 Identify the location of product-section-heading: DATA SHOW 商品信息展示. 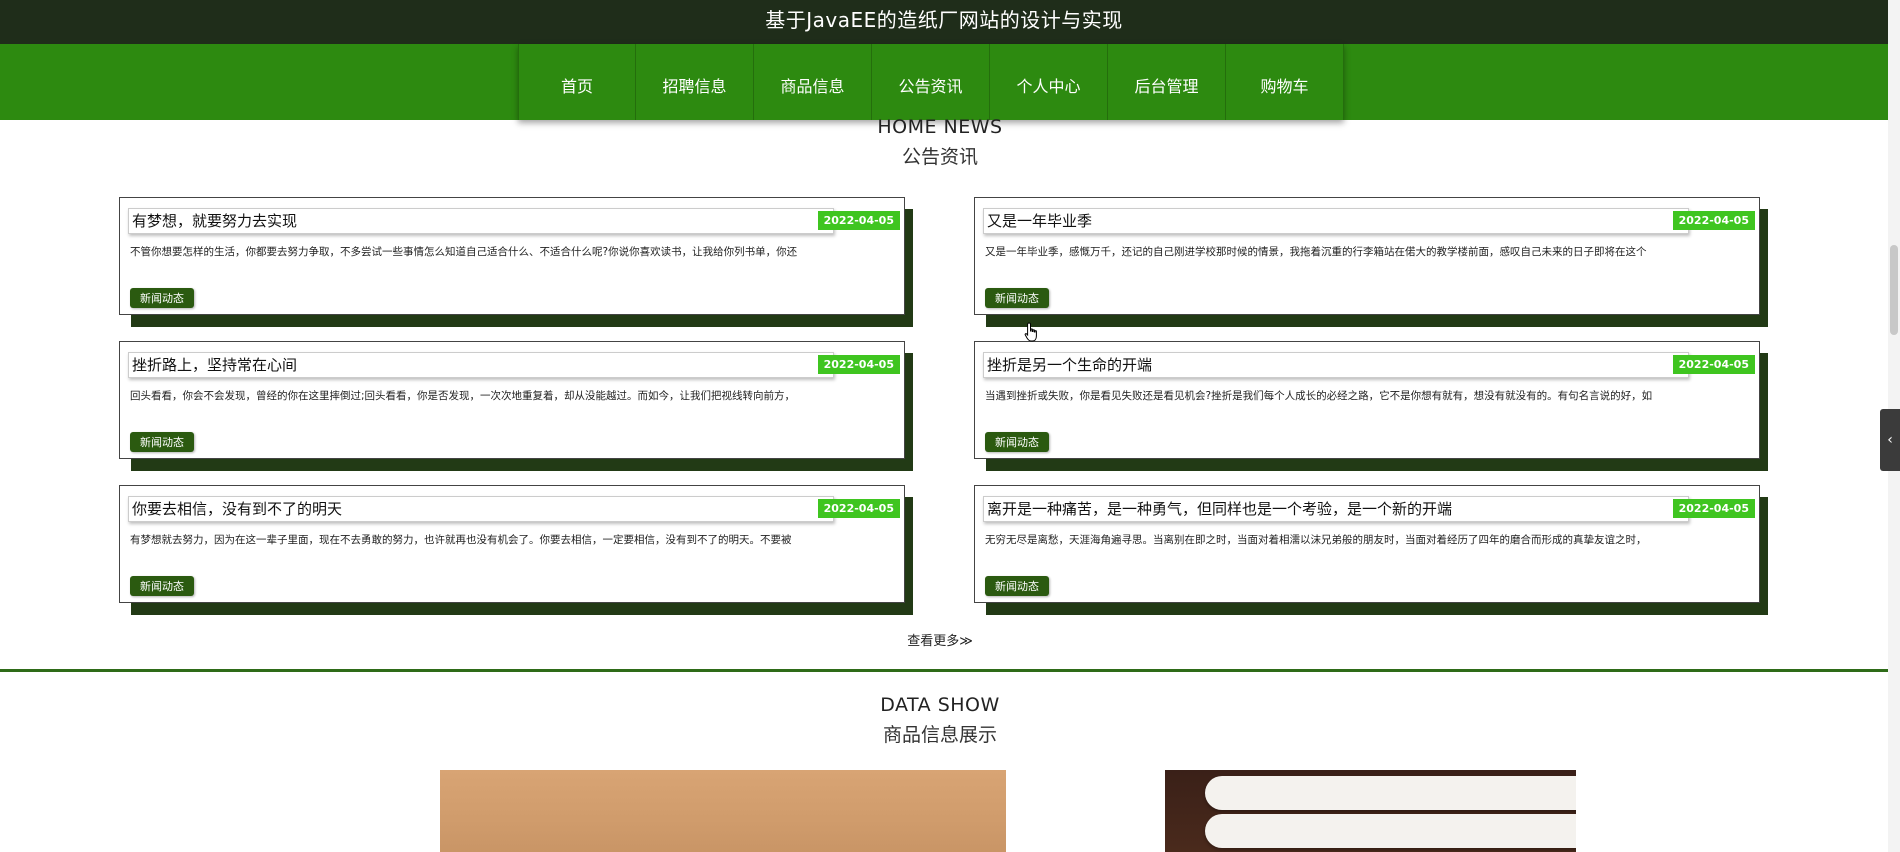
(940, 720).